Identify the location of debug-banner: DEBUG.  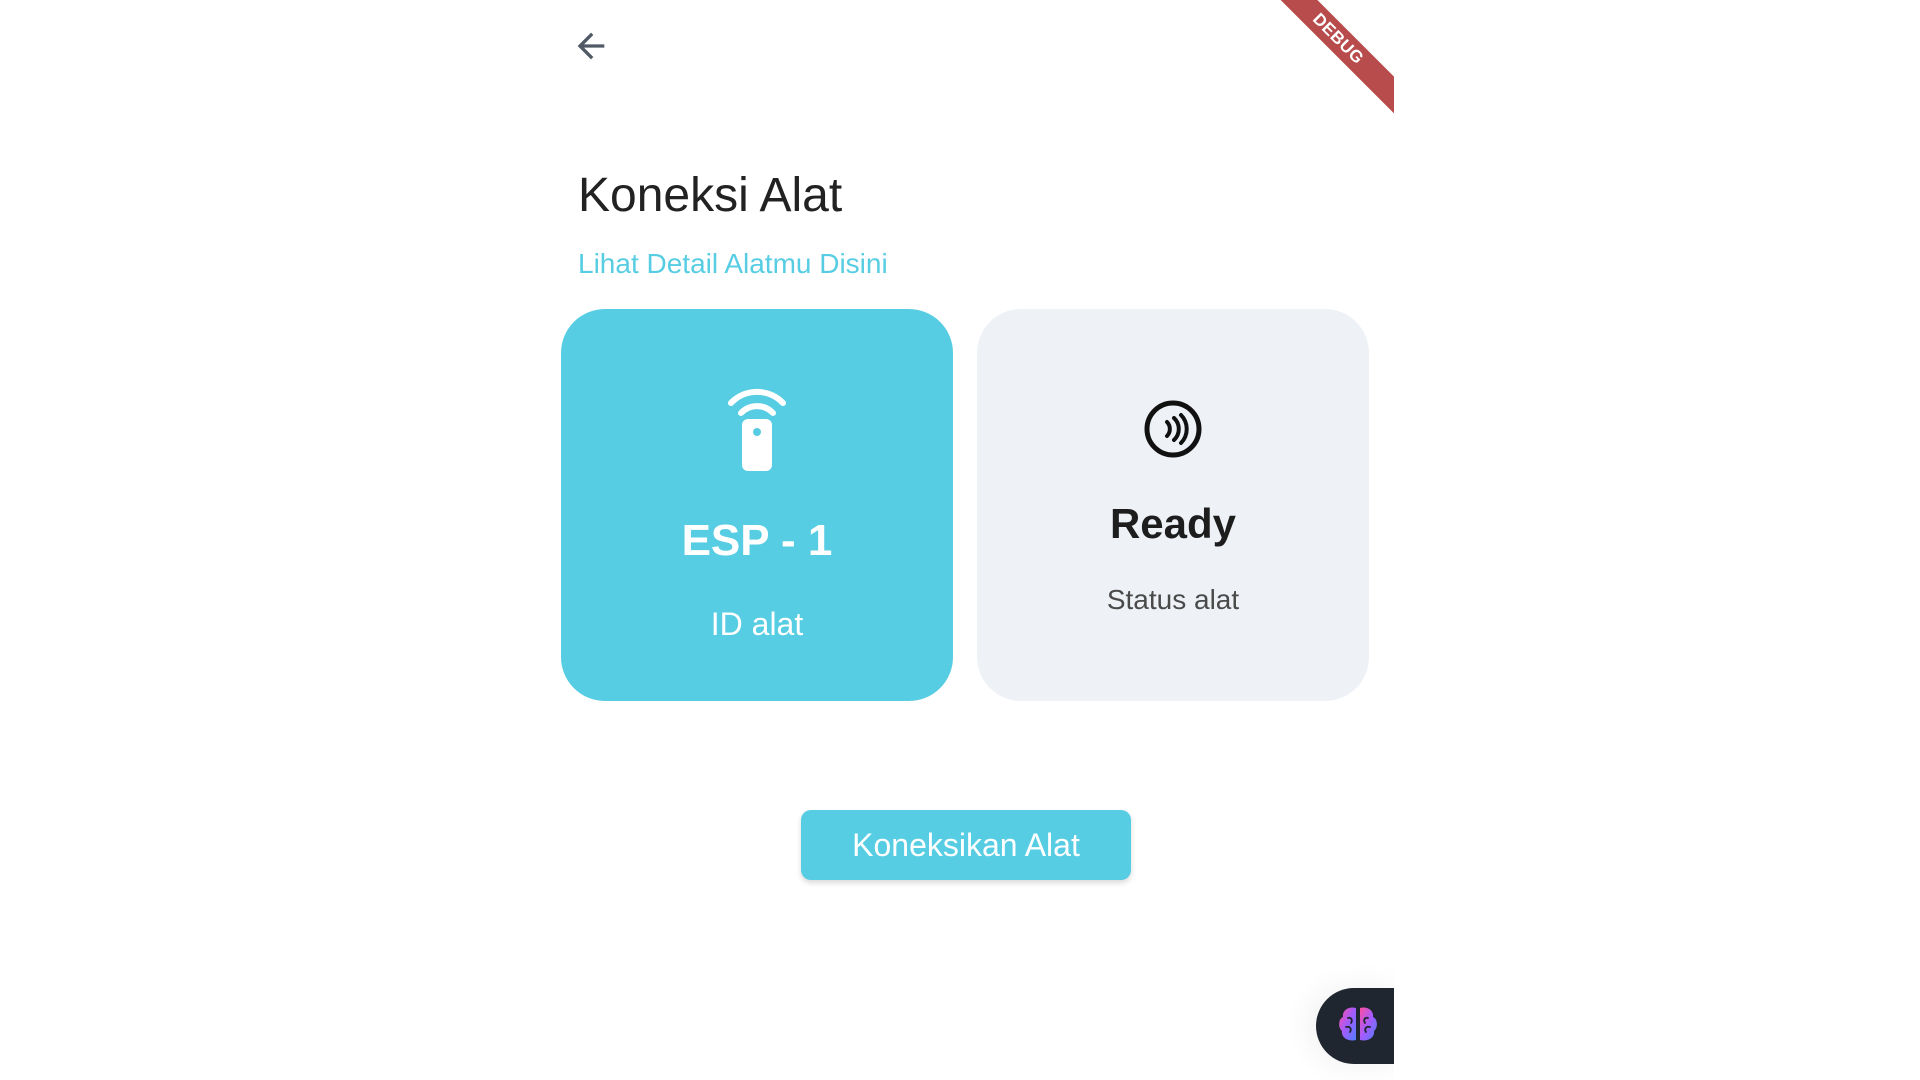
(1329, 65).